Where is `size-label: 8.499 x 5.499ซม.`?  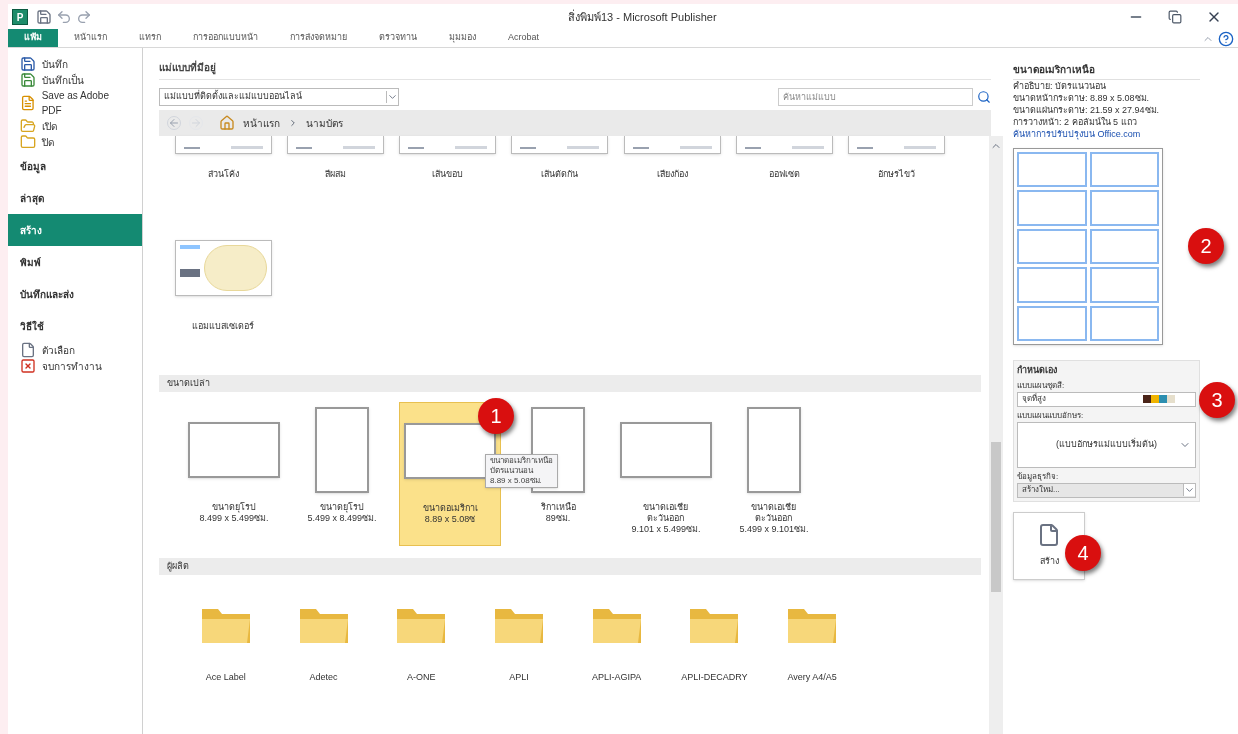 size-label: 8.499 x 5.499ซม. is located at coordinates (234, 518).